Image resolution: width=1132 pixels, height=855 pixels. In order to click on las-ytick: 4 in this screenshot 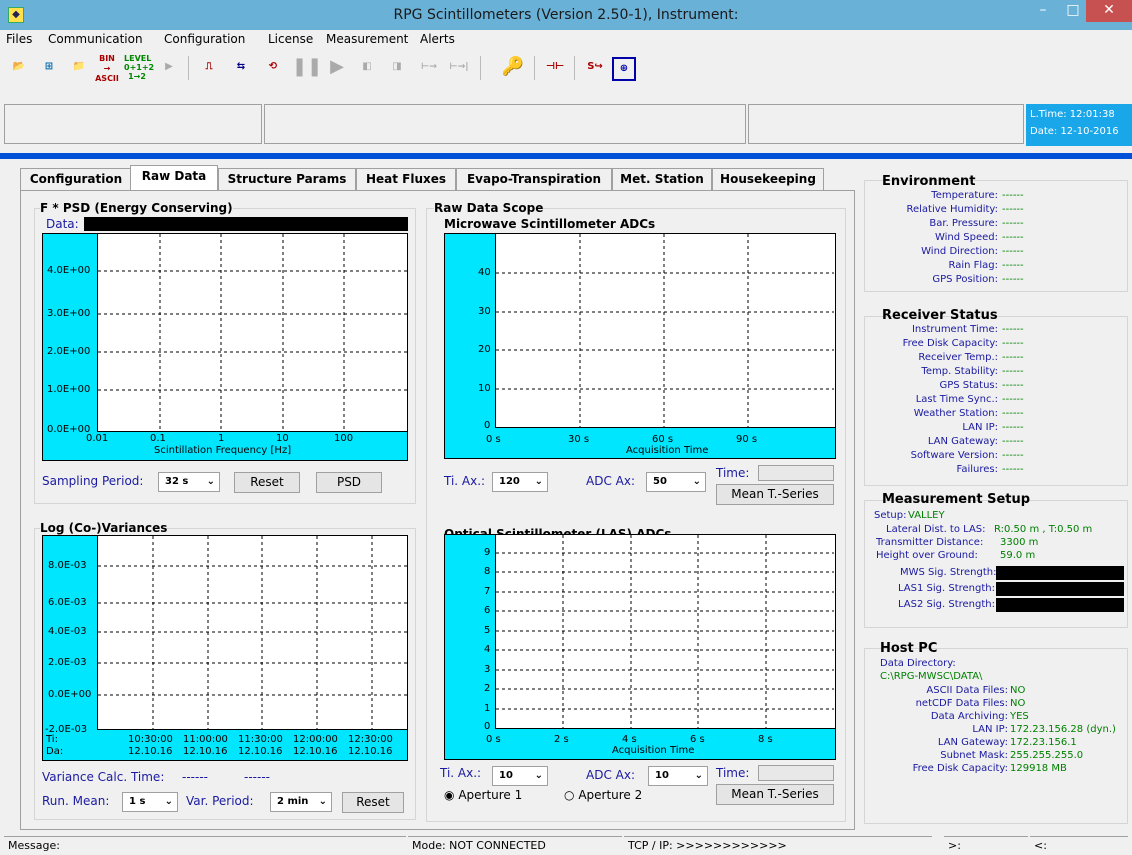, I will do `click(487, 649)`.